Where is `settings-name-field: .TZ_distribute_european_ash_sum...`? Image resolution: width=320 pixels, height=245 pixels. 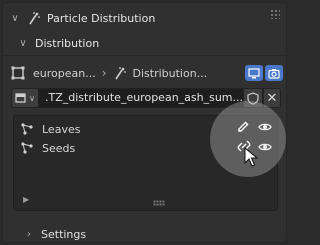
settings-name-field: .TZ_distribute_european_ash_sum... is located at coordinates (141, 98).